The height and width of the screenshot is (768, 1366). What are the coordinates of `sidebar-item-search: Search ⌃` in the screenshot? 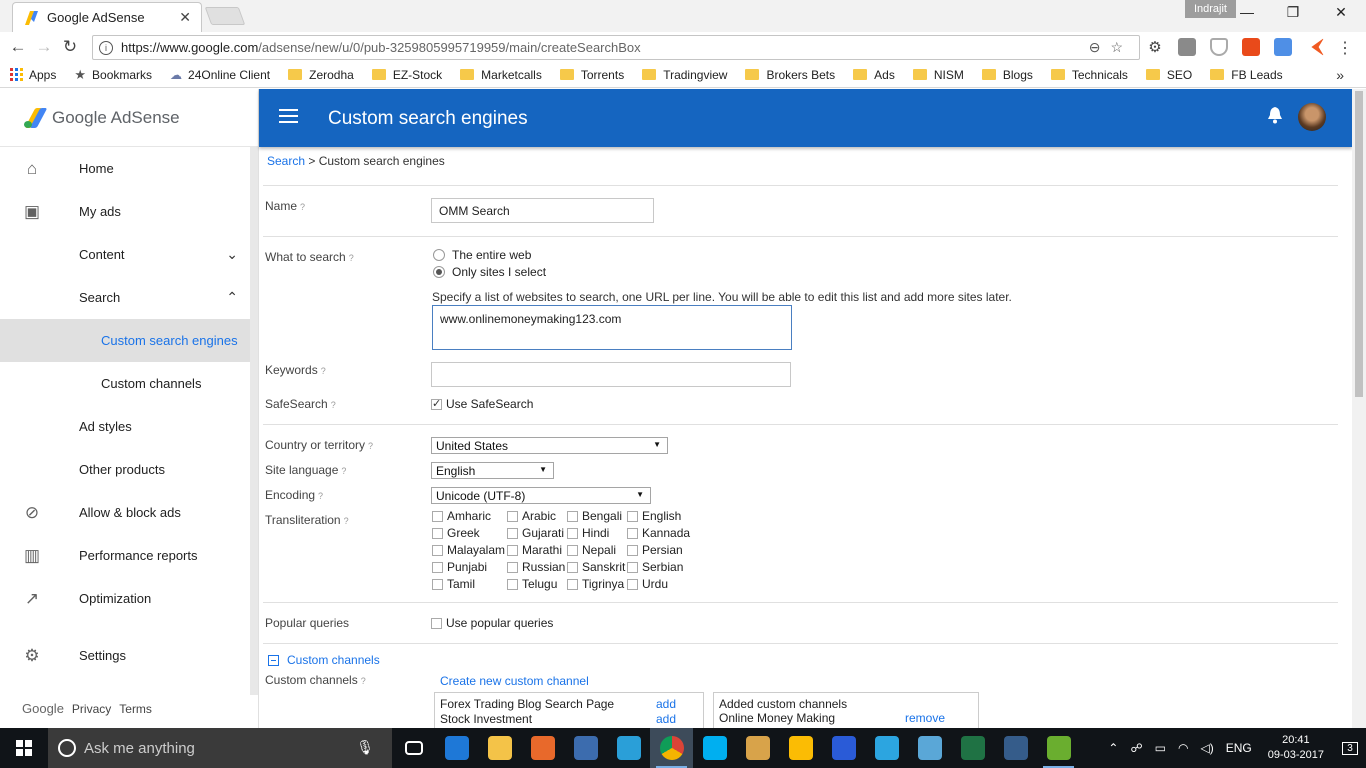 It's located at (129, 297).